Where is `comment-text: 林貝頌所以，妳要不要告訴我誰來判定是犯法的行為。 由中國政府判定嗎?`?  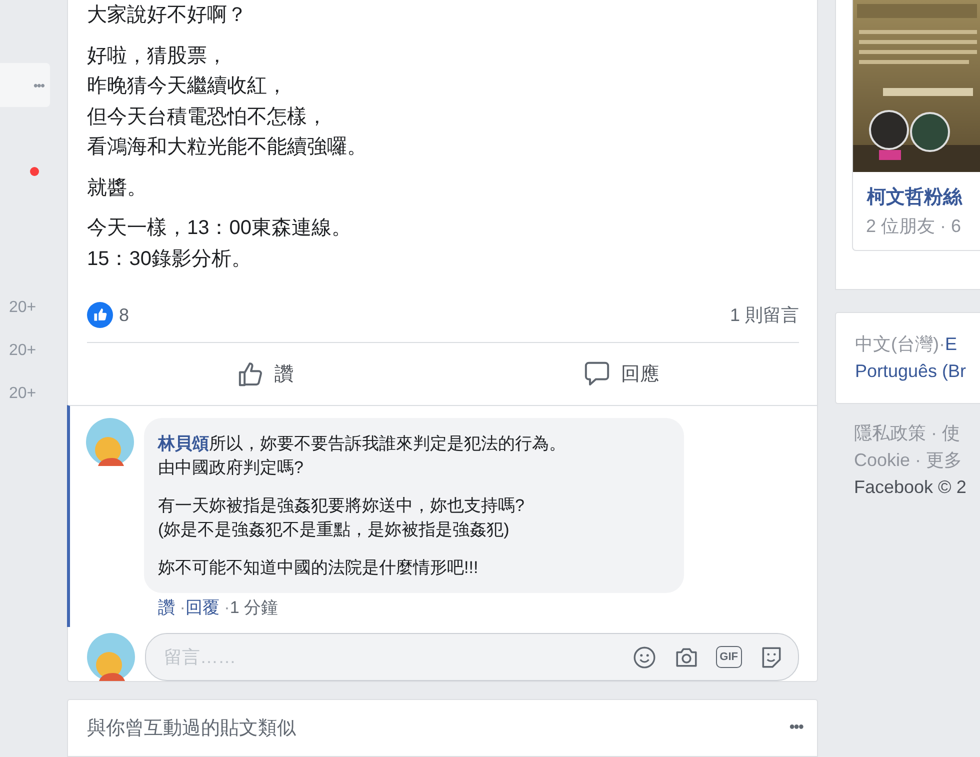 comment-text: 林貝頌所以，妳要不要告訴我誰來判定是犯法的行為。 由中國政府判定嗎? is located at coordinates (362, 456).